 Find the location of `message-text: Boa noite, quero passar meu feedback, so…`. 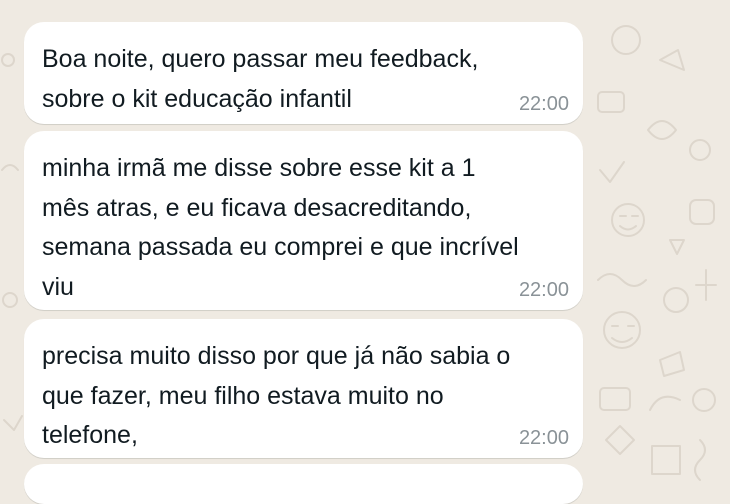

message-text: Boa noite, quero passar meu feedback, so… is located at coordinates (260, 79).